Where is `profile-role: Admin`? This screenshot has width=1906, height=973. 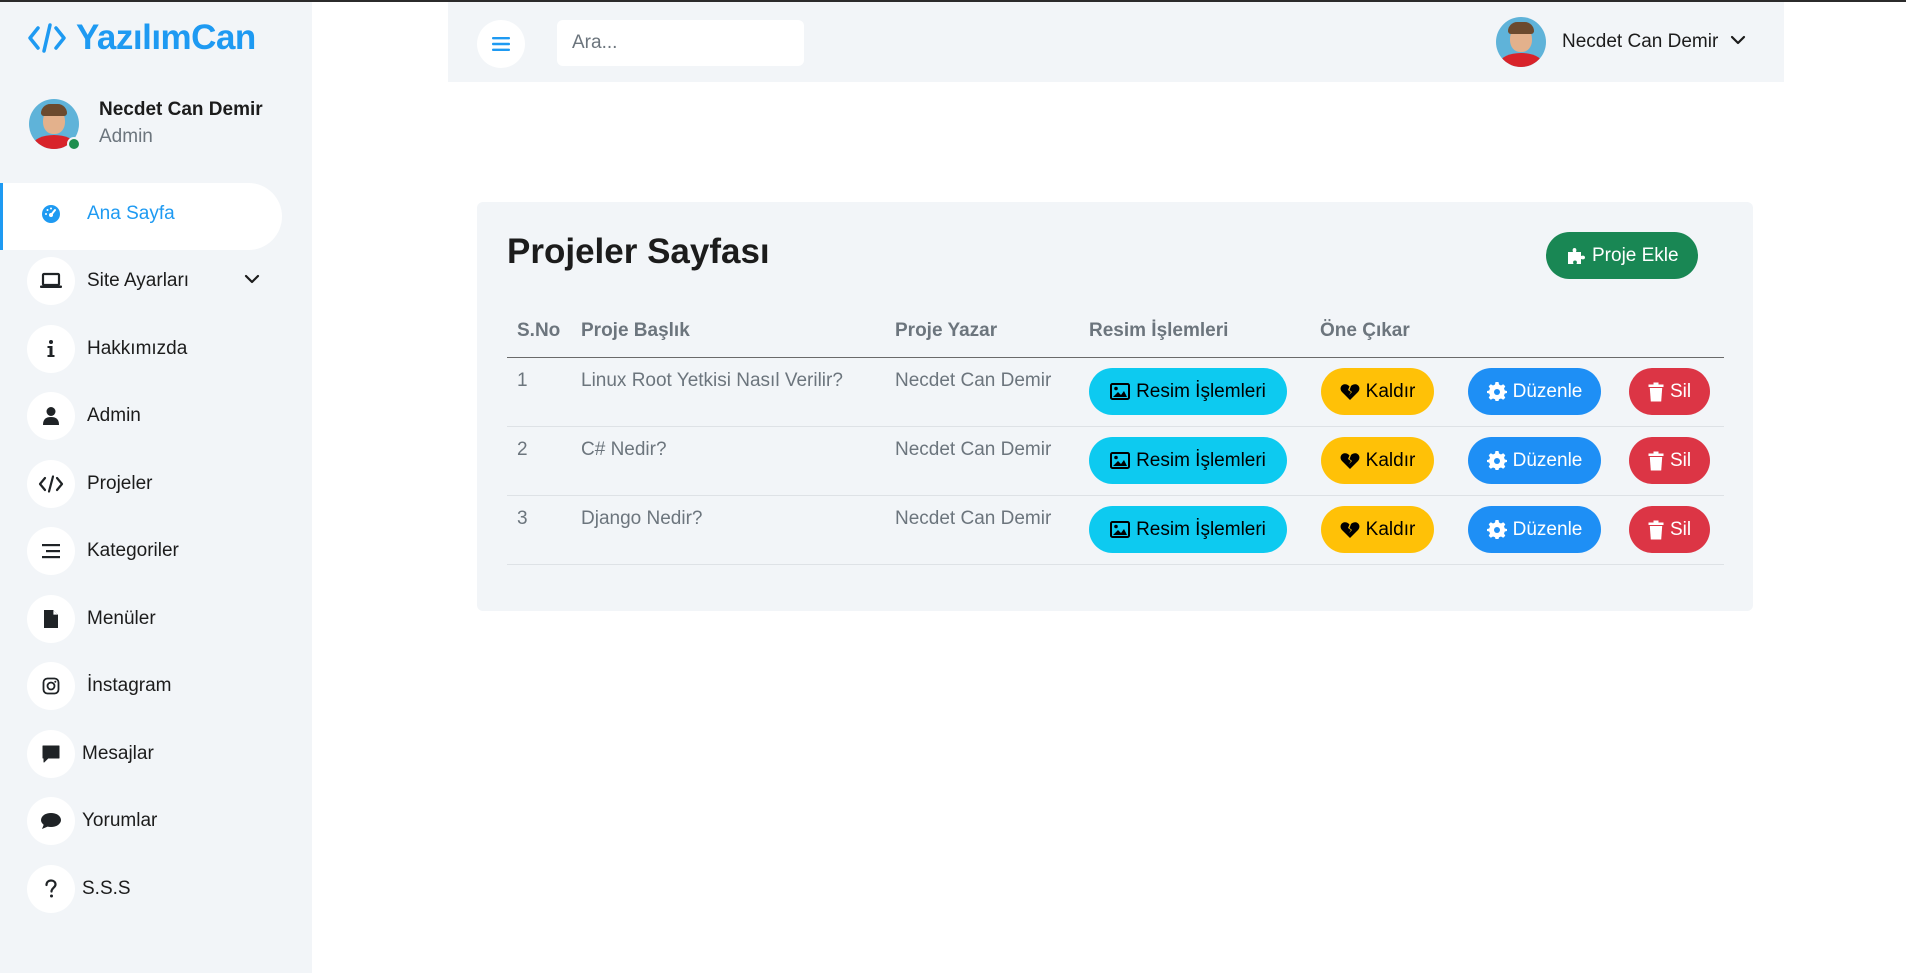
profile-role: Admin is located at coordinates (126, 136).